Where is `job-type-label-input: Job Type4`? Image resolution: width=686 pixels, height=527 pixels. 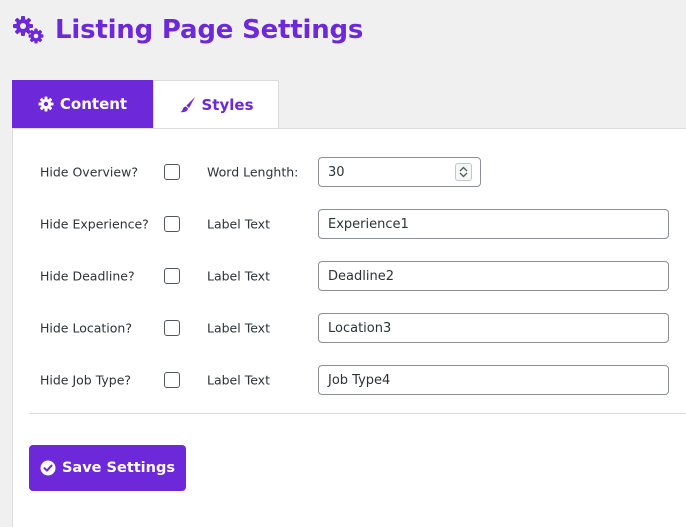 job-type-label-input: Job Type4 is located at coordinates (493, 380).